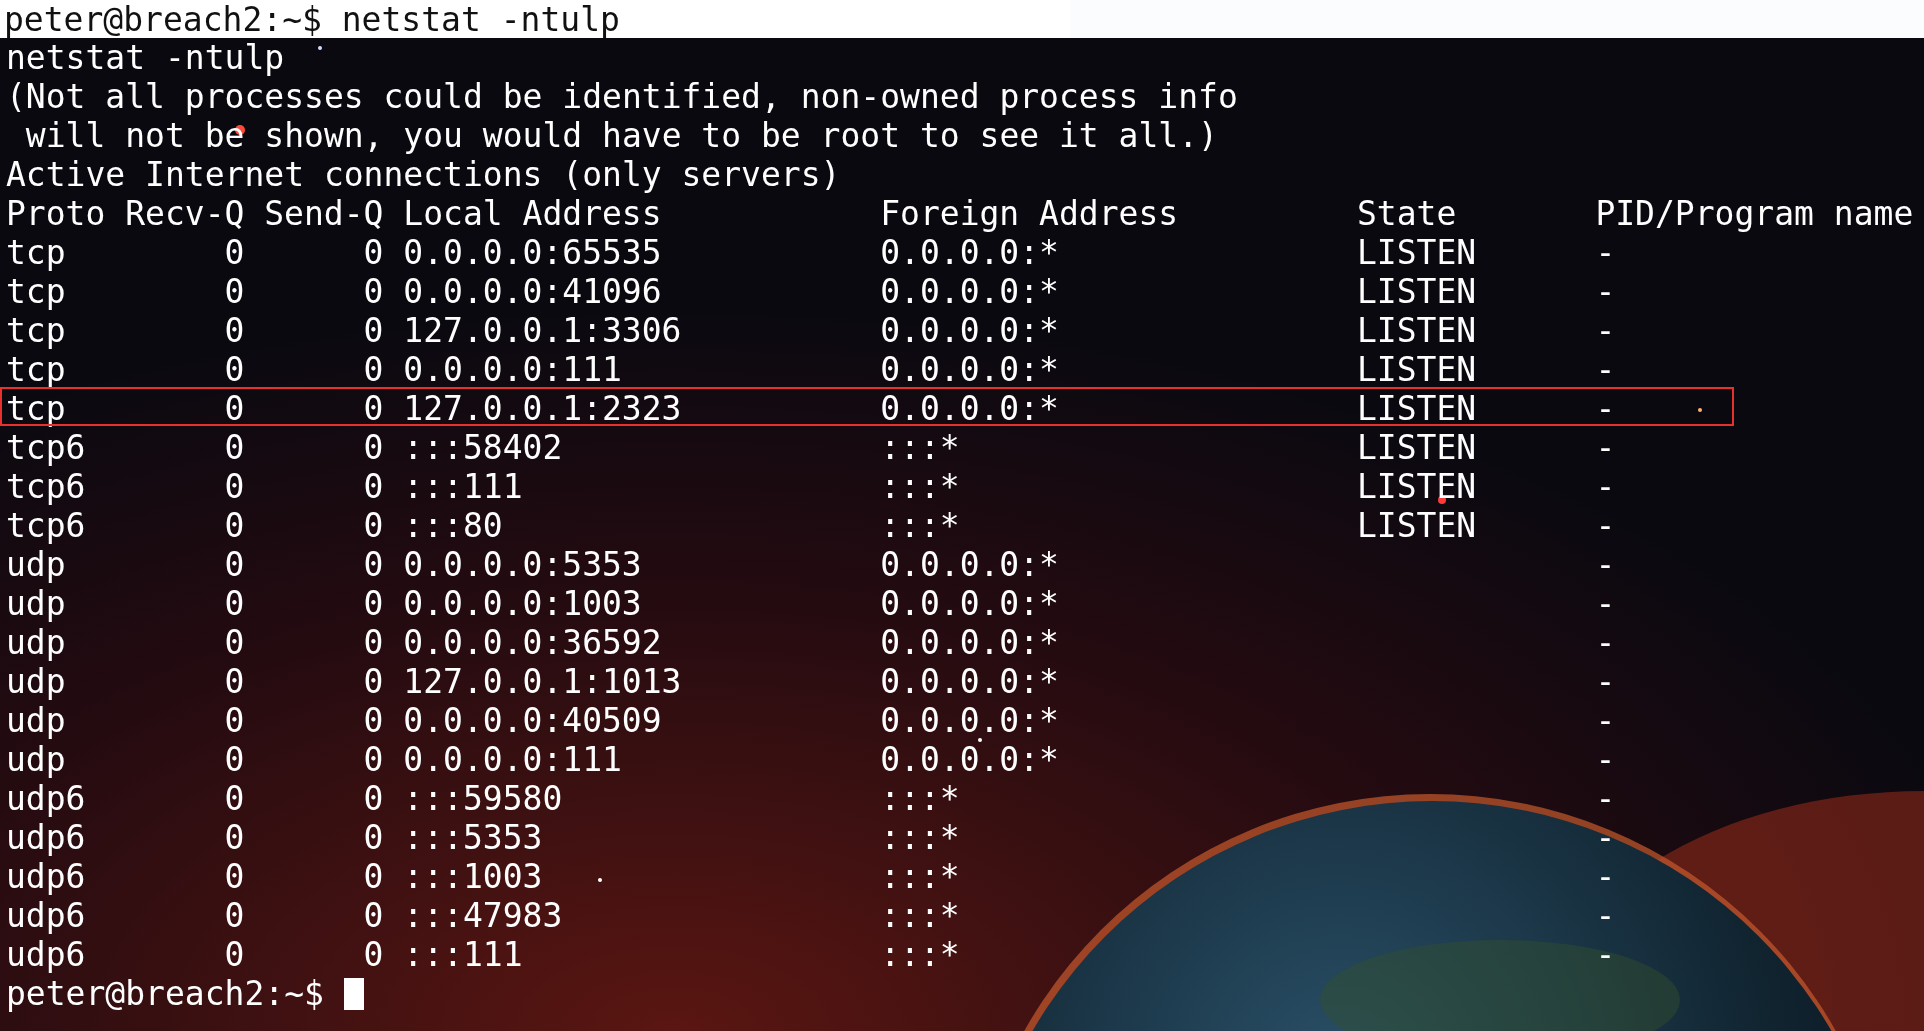  I want to click on table-cell-text: 127.0.0.1:3306, so click(542, 330).